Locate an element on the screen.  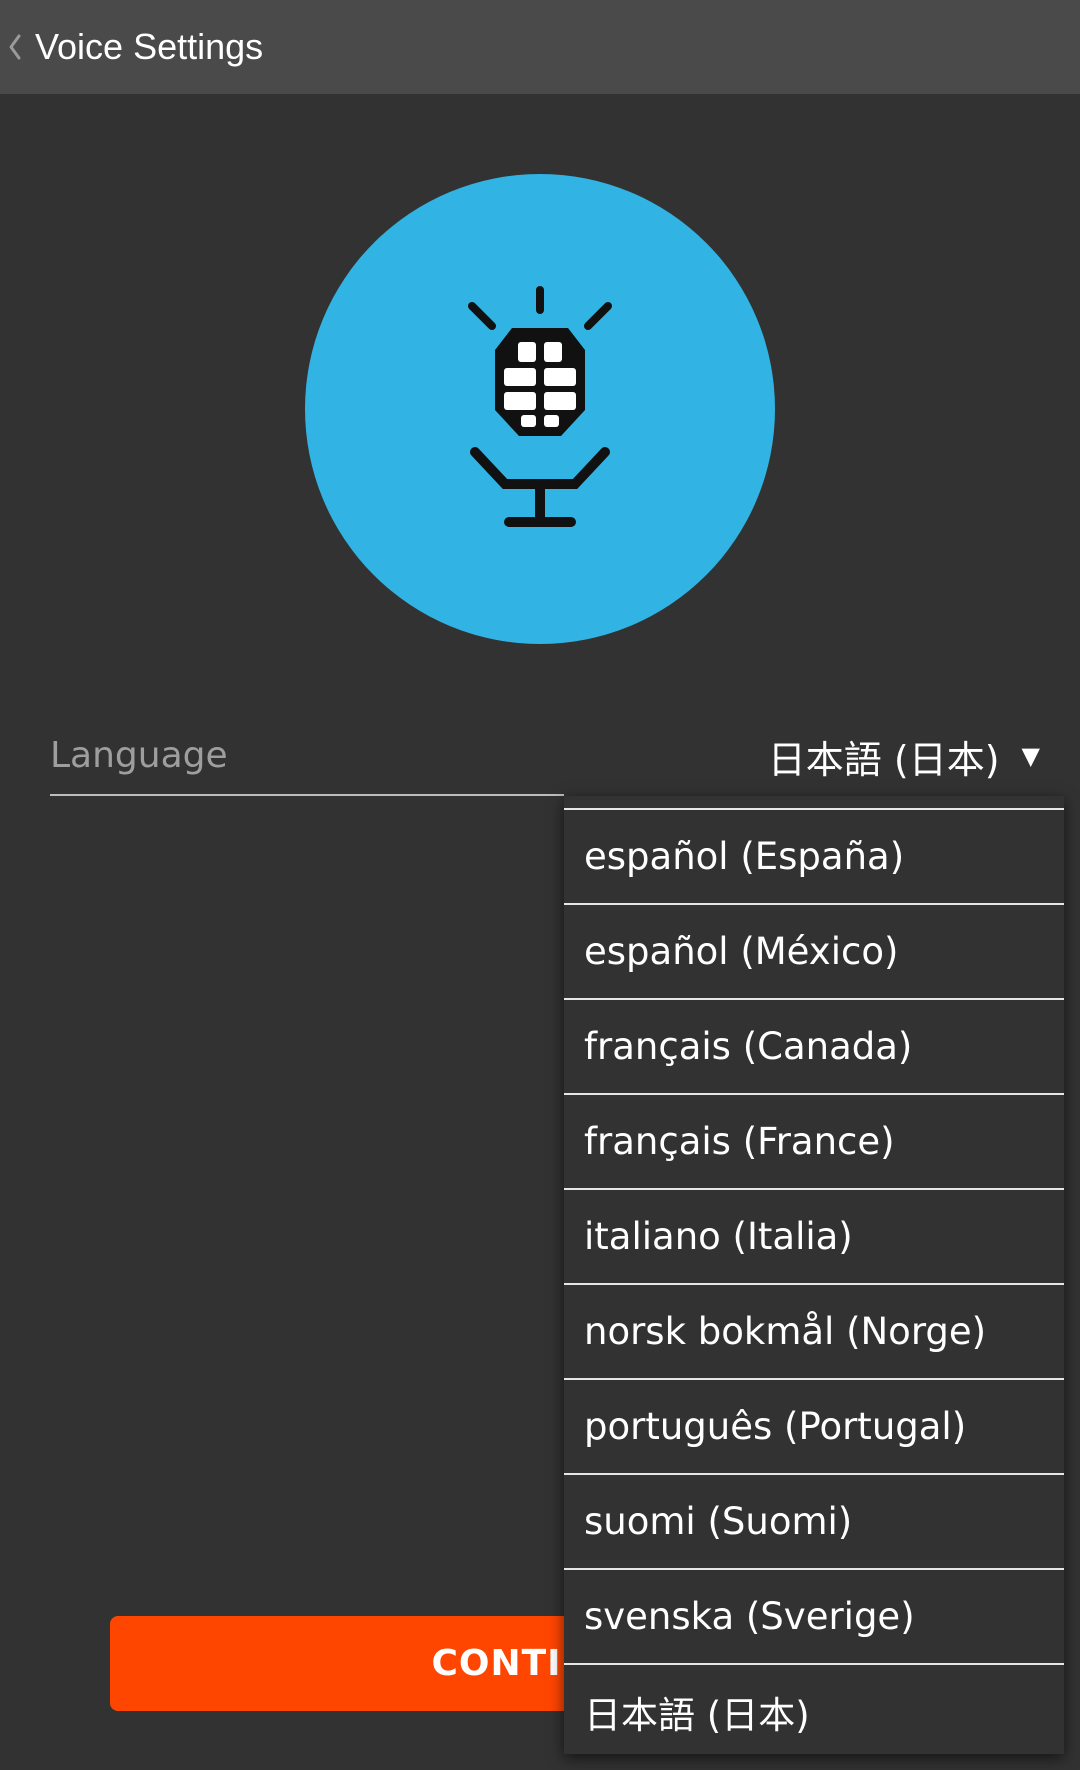
back-button: Voice Settings is located at coordinates (141, 47).